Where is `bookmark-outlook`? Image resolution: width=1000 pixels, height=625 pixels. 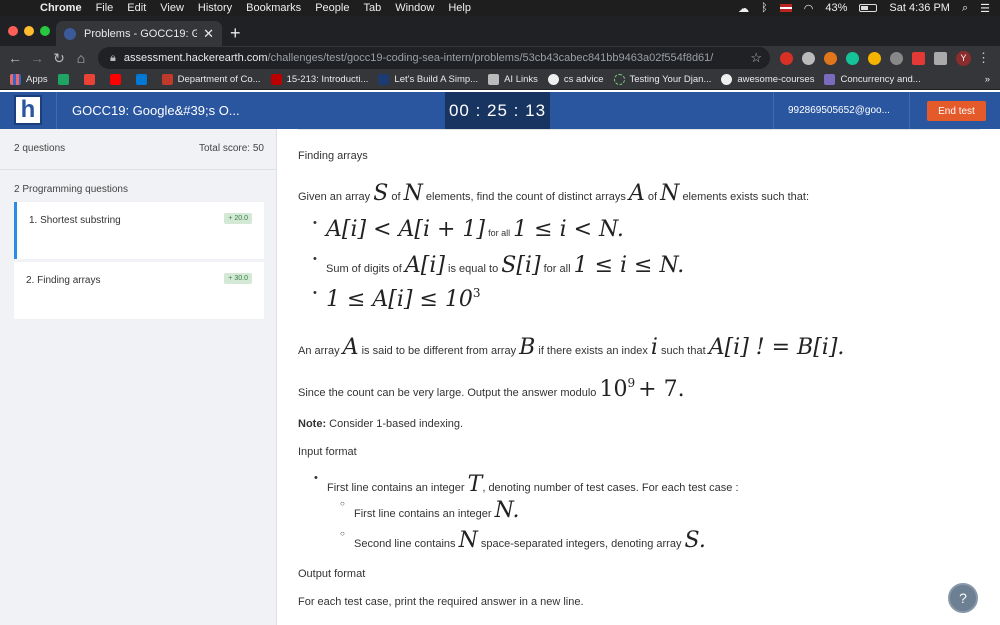 bookmark-outlook is located at coordinates (143, 79).